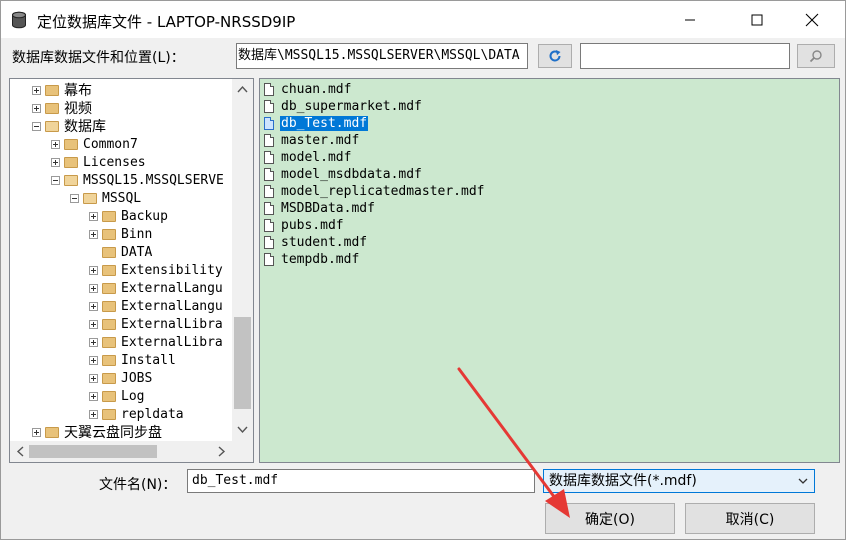  I want to click on tree-vertical-thumb, so click(242, 363).